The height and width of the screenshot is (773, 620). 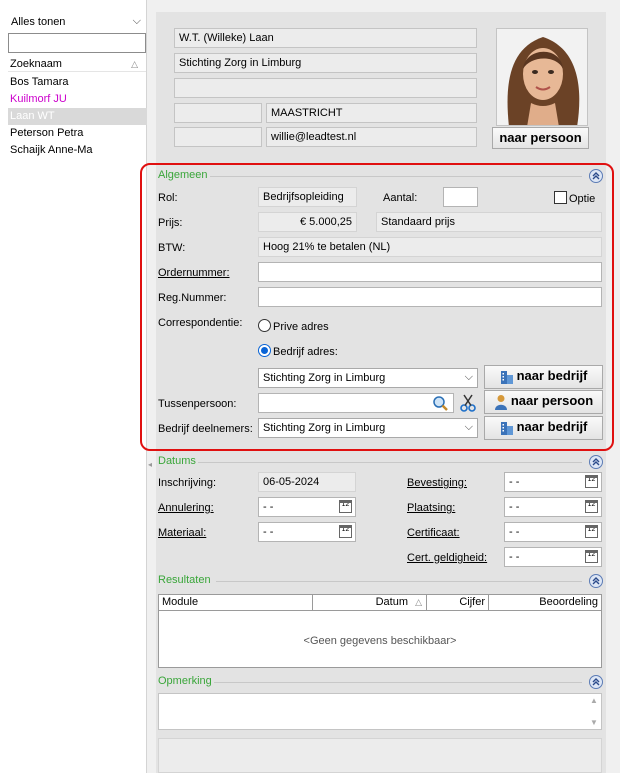 What do you see at coordinates (264, 325) in the screenshot?
I see `prive-adres-radio` at bounding box center [264, 325].